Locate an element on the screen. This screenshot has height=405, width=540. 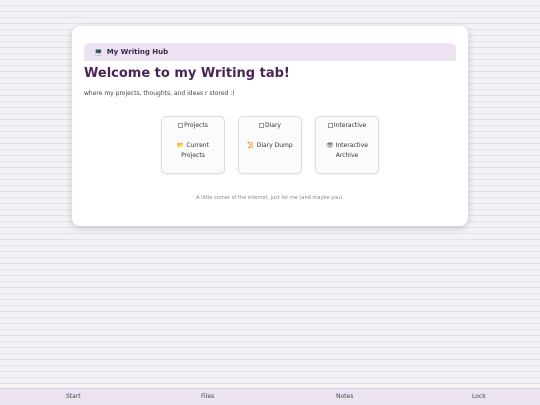
taskbar: Start Files Notes Lock is located at coordinates (270, 396).